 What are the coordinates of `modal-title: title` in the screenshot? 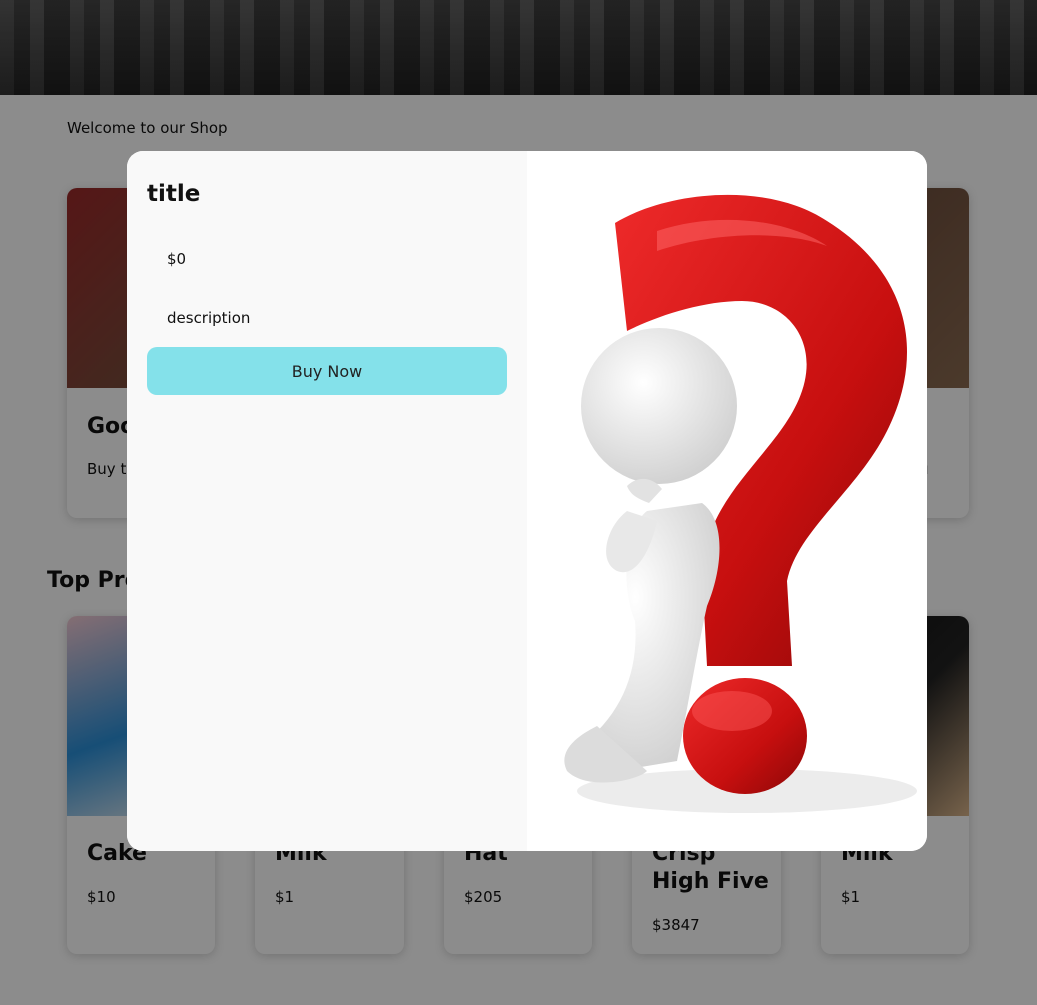 It's located at (174, 194).